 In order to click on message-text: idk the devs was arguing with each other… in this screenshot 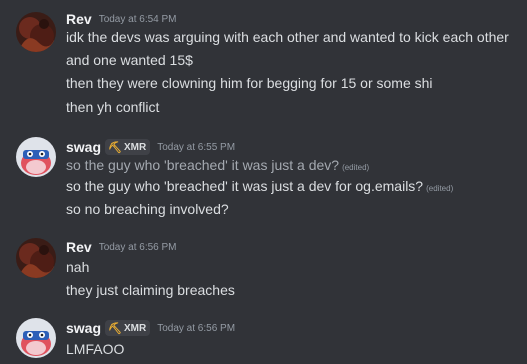, I will do `click(287, 37)`.